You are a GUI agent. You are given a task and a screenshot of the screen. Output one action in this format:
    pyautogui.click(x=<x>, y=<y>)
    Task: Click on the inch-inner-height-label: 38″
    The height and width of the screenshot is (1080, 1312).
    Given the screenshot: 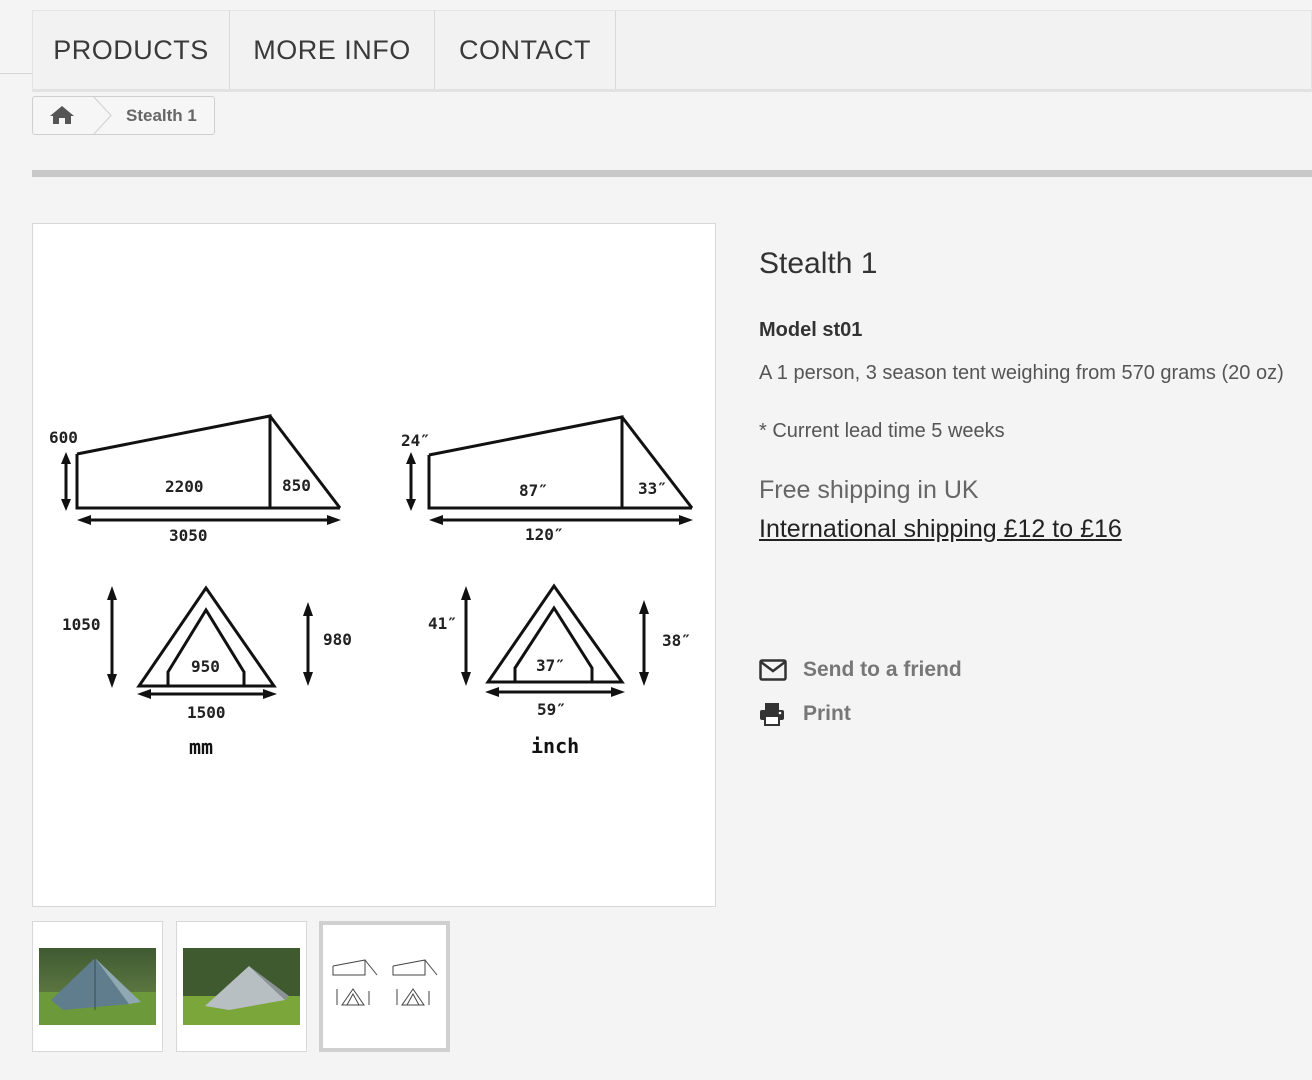 What is the action you would take?
    pyautogui.click(x=676, y=640)
    